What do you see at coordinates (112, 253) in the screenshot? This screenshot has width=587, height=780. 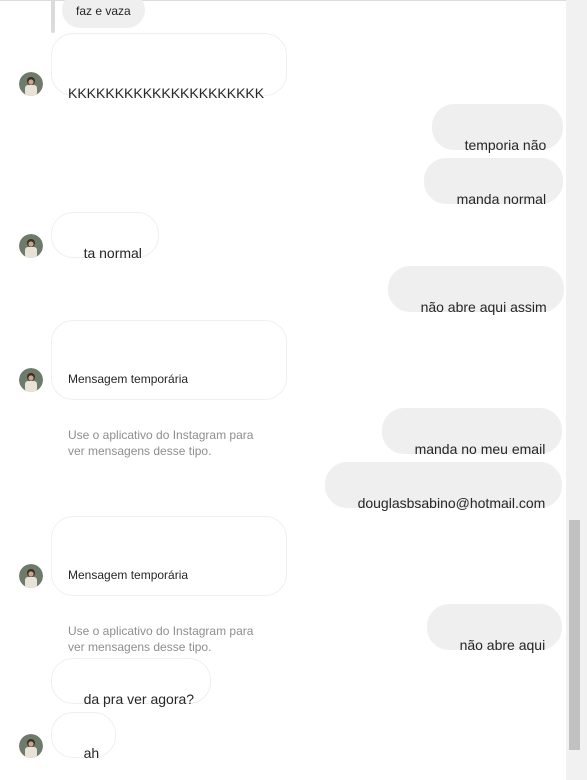 I see `message-text: ta normal` at bounding box center [112, 253].